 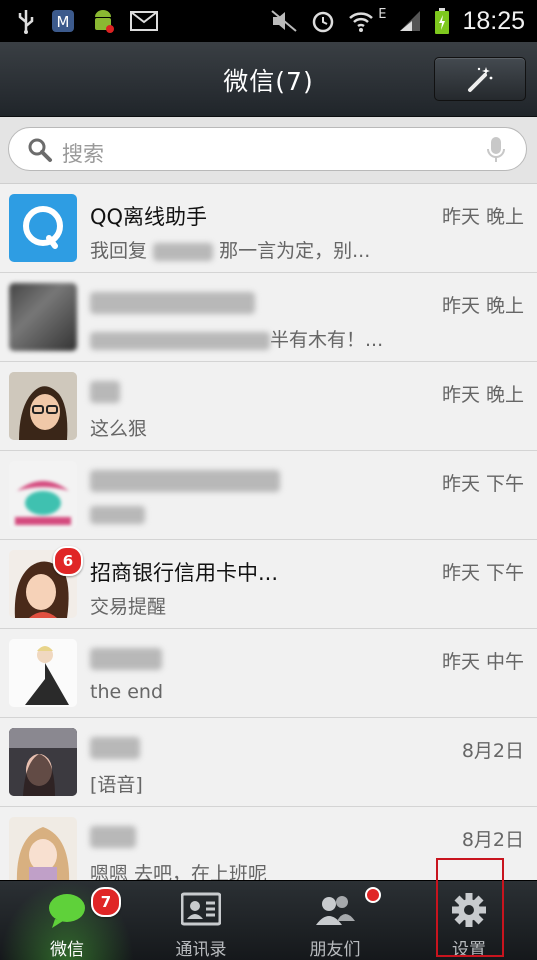 What do you see at coordinates (67, 950) in the screenshot?
I see `tab-label: 微信` at bounding box center [67, 950].